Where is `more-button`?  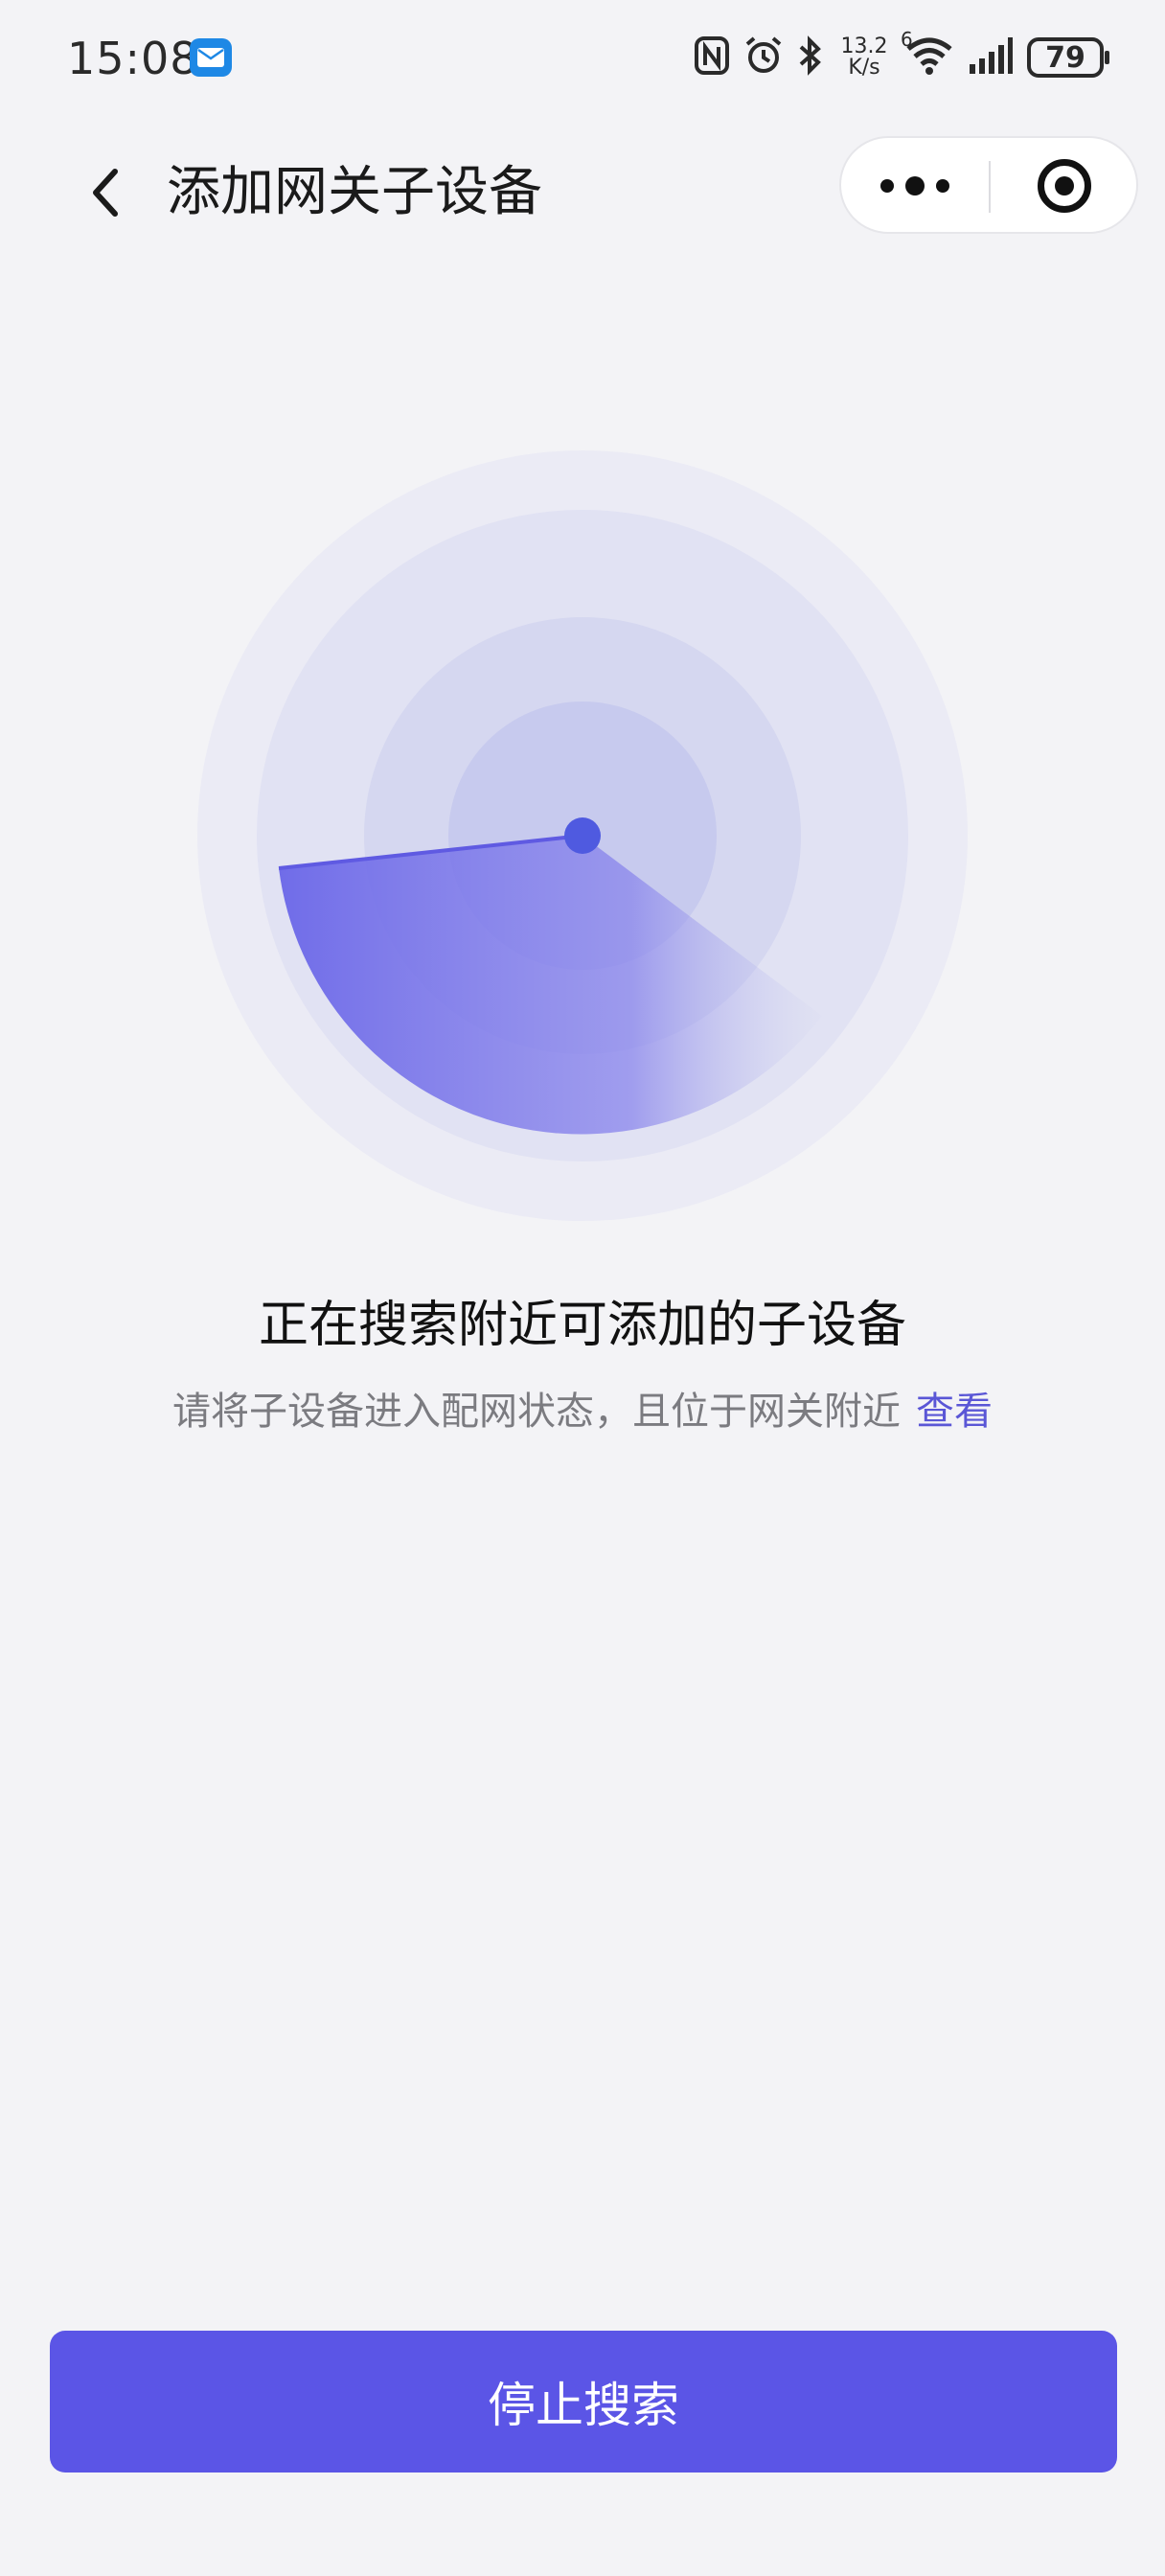
more-button is located at coordinates (915, 186).